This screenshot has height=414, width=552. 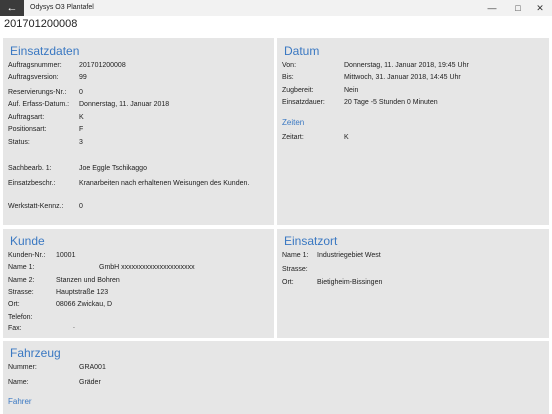 What do you see at coordinates (351, 90) in the screenshot?
I see `zugbereit-value: Nein` at bounding box center [351, 90].